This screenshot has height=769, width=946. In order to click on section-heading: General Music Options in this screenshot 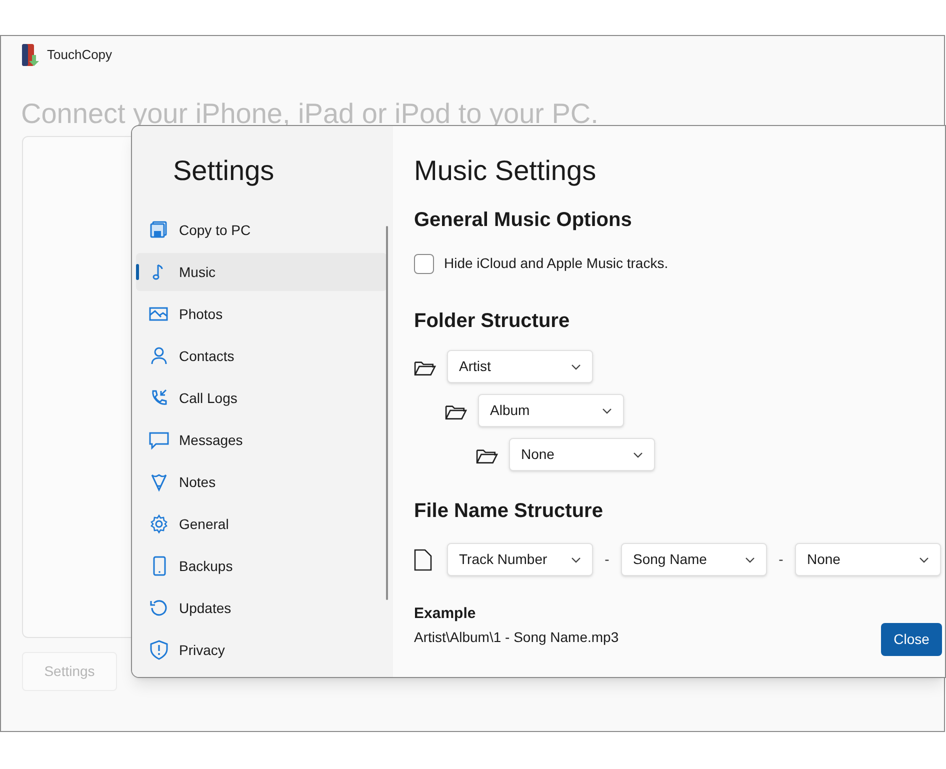, I will do `click(523, 220)`.